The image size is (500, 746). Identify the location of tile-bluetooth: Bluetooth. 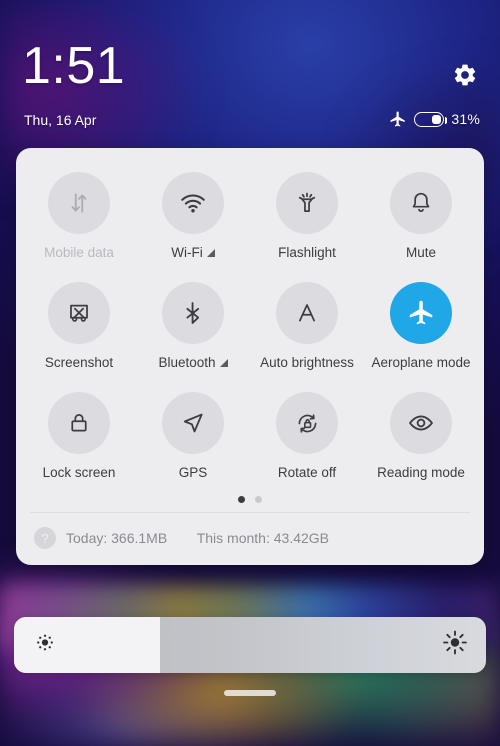
(193, 327).